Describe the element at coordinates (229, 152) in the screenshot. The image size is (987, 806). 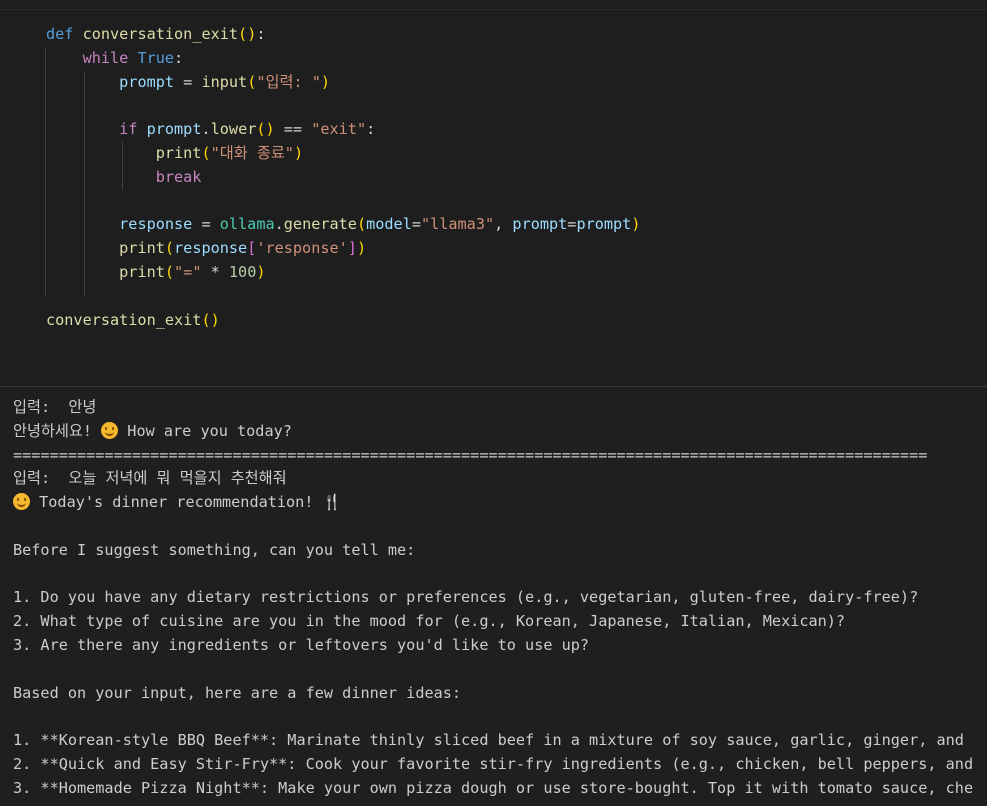
I see `code-line: print("대화 종료")` at that location.